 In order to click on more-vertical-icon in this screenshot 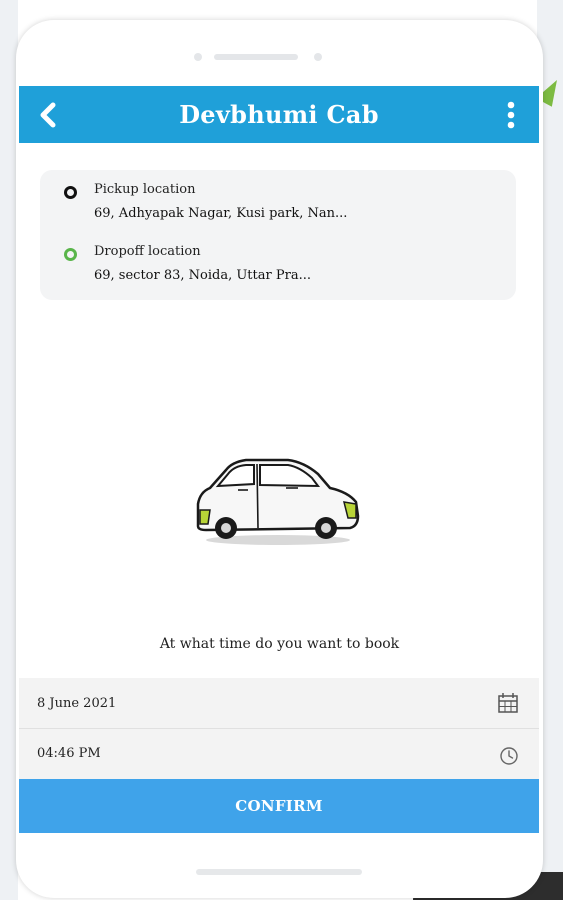, I will do `click(511, 115)`.